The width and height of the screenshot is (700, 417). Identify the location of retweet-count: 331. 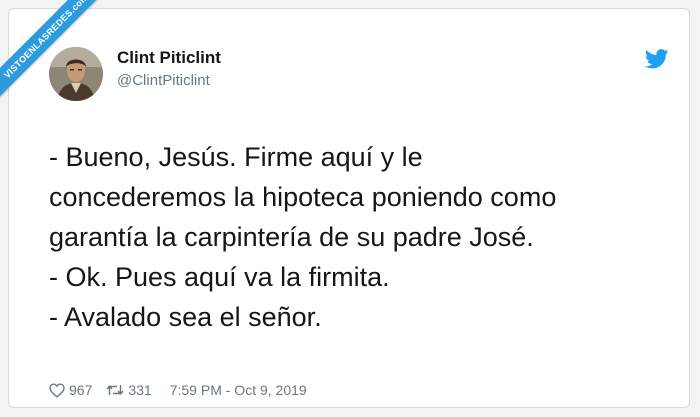
(140, 390).